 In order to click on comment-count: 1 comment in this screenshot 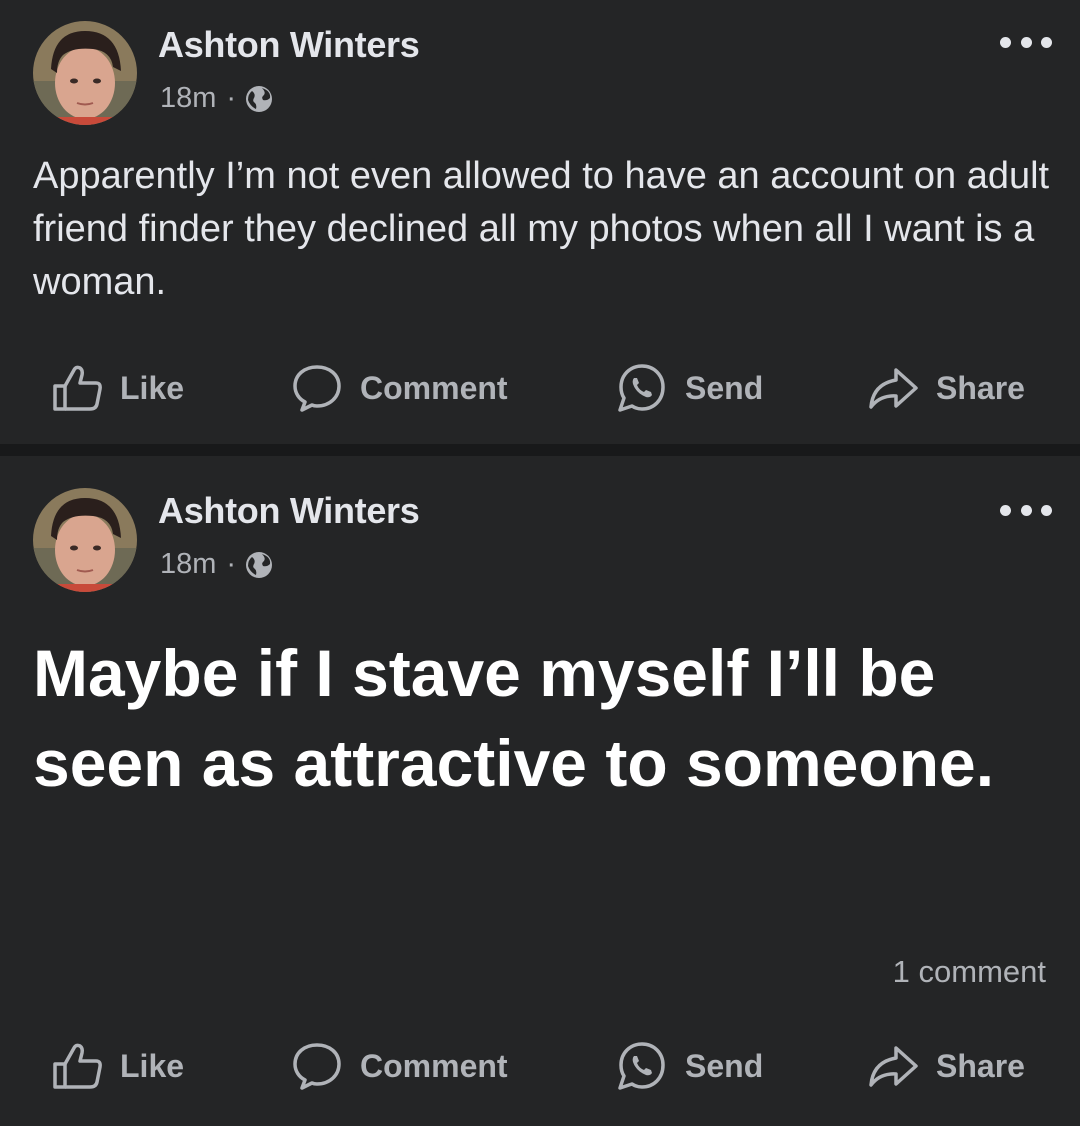, I will do `click(969, 972)`.